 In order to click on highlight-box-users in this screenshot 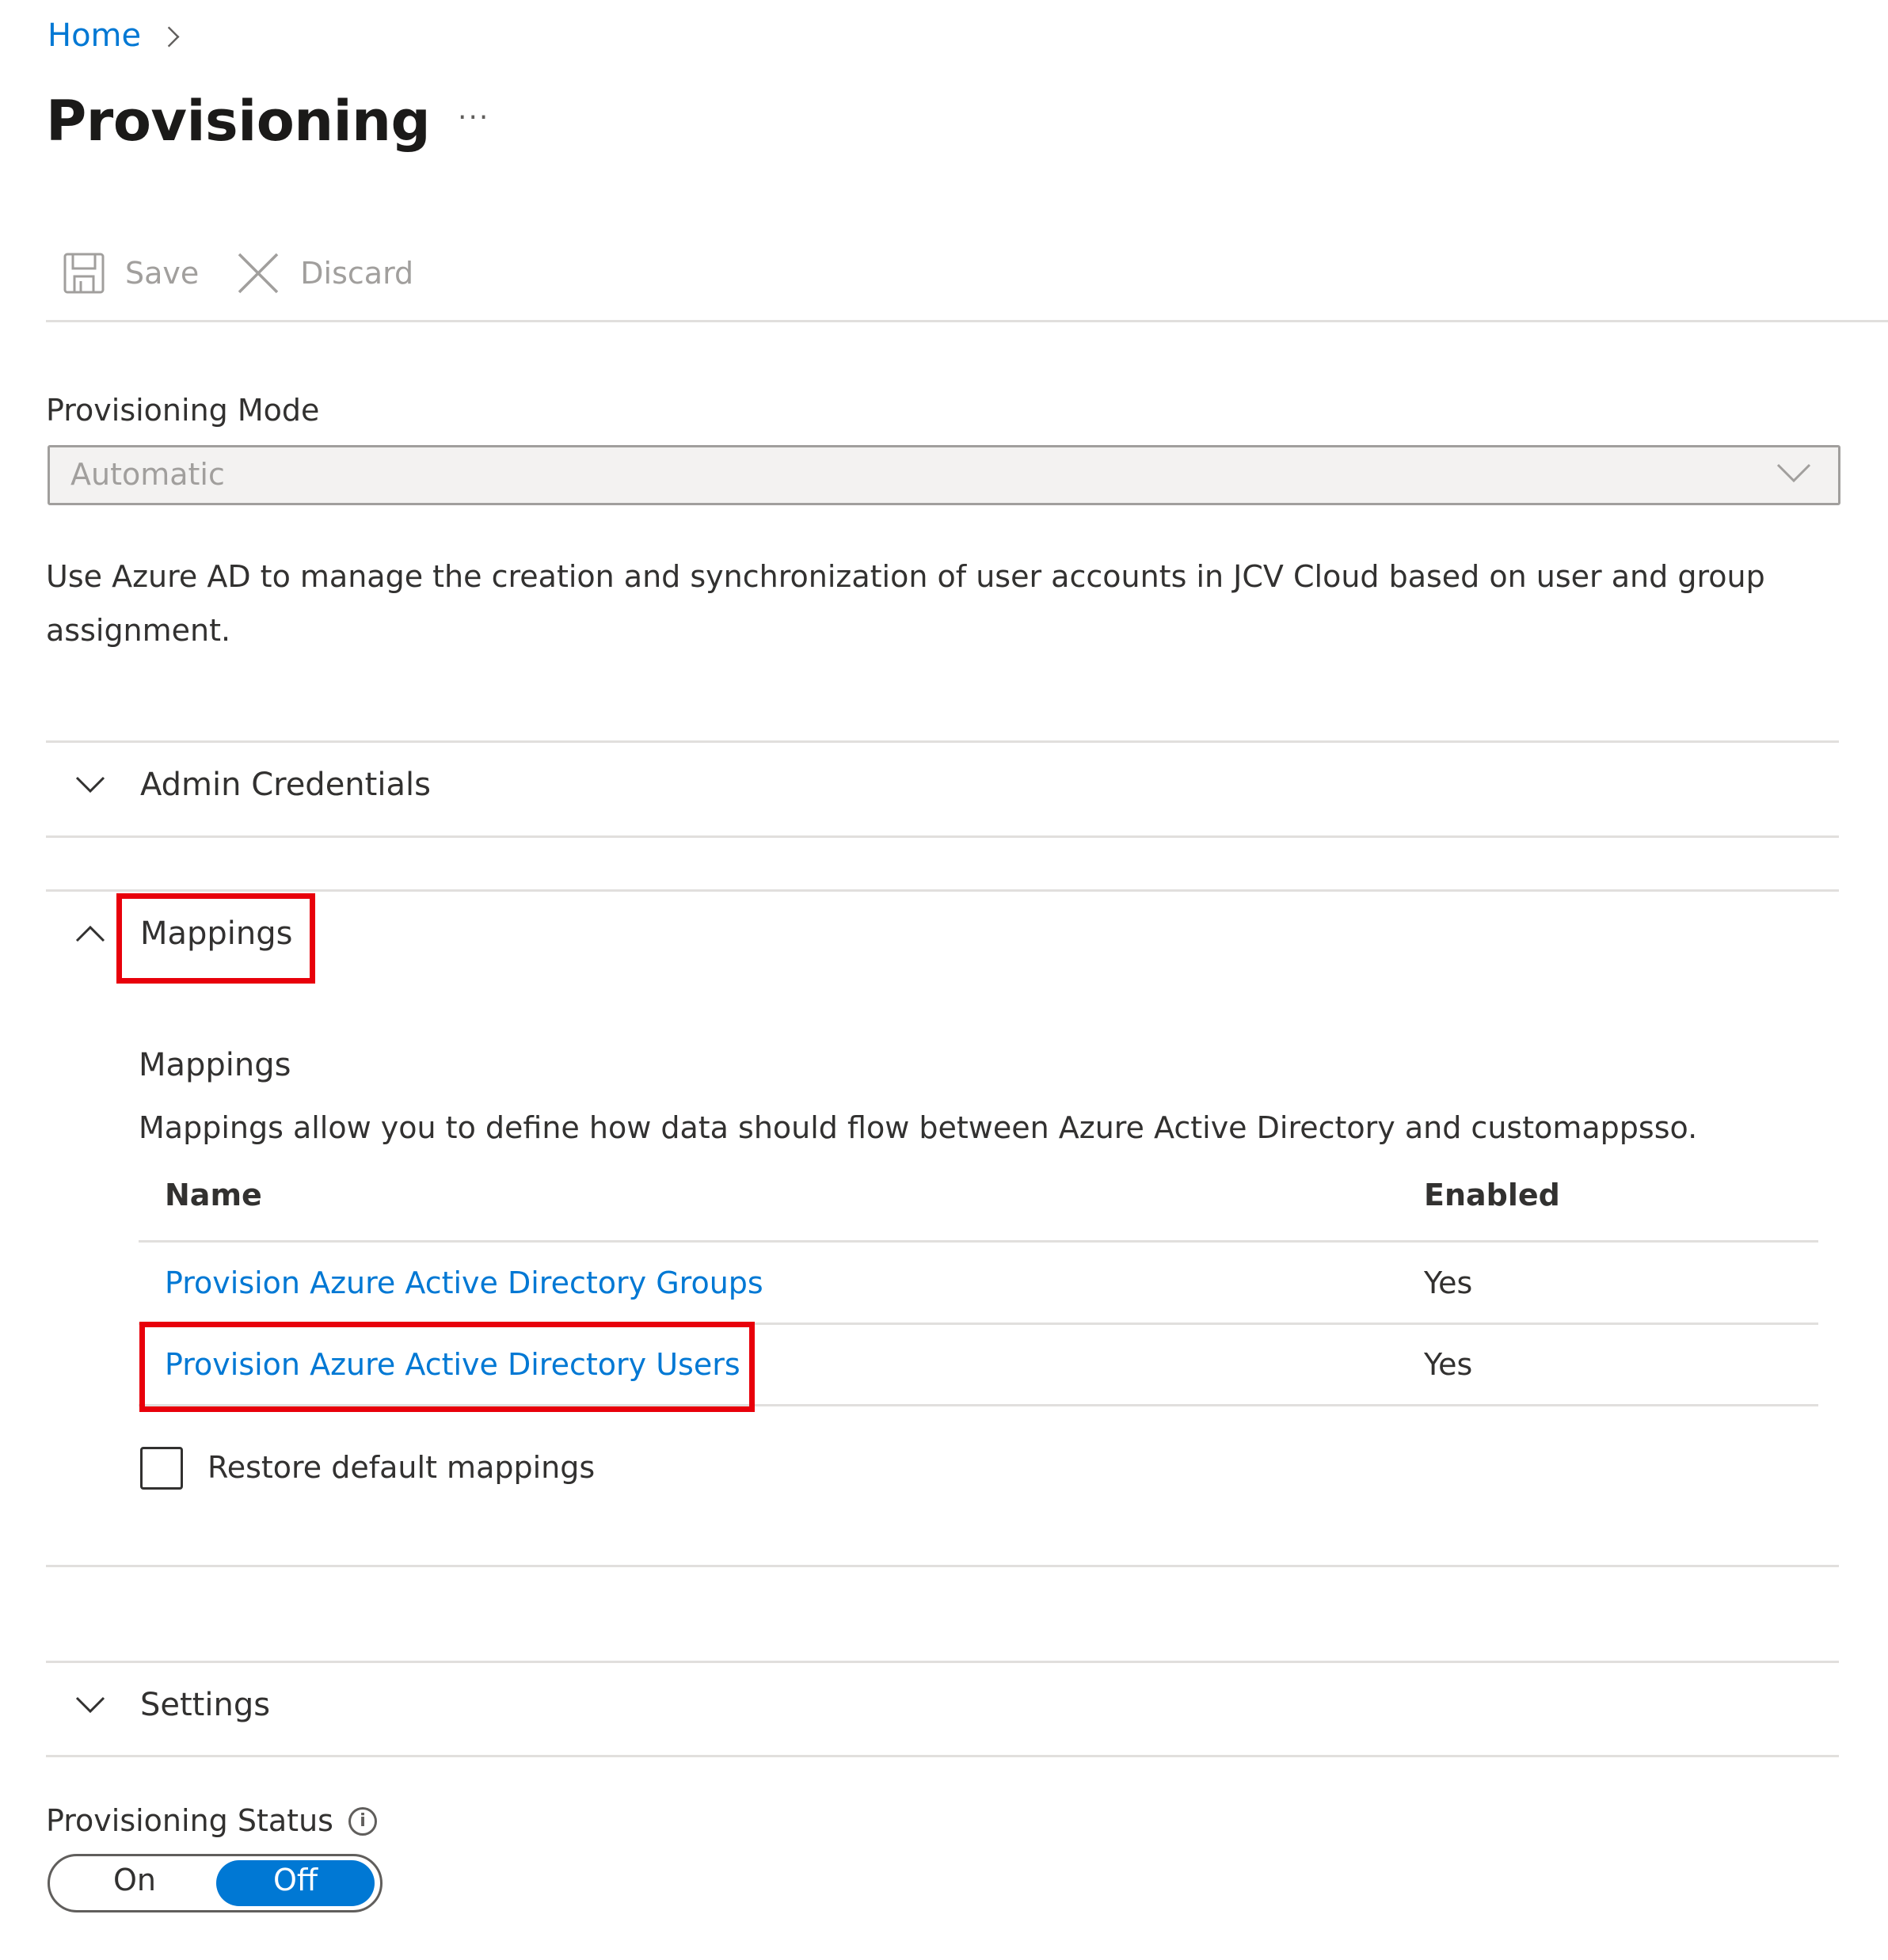, I will do `click(447, 1367)`.